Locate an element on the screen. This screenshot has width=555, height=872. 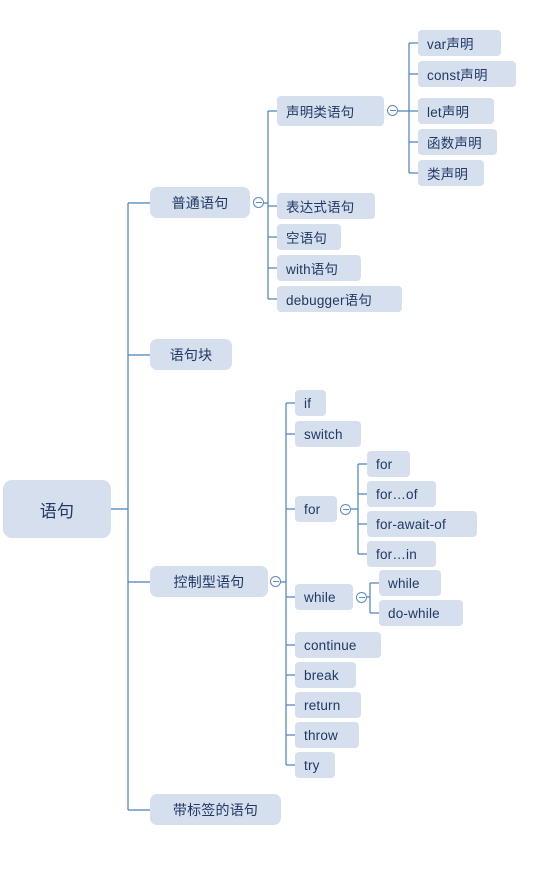
node-label: debugger语句 is located at coordinates (329, 300).